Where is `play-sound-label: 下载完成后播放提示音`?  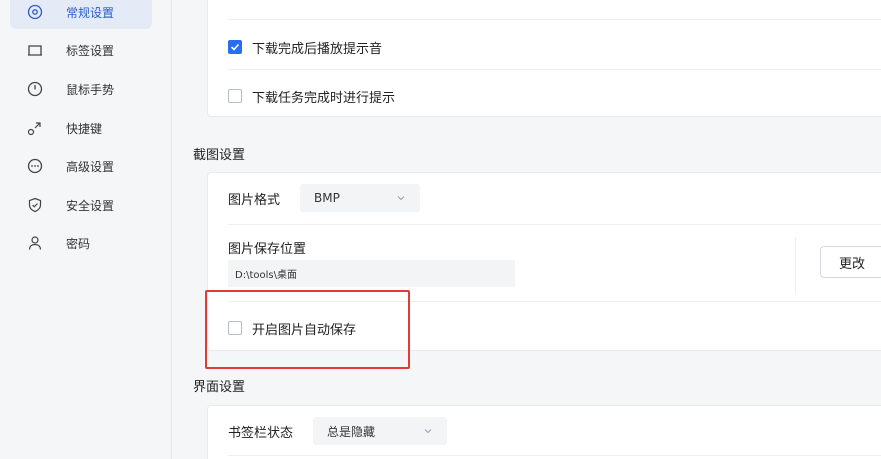
play-sound-label: 下载完成后播放提示音 is located at coordinates (317, 49).